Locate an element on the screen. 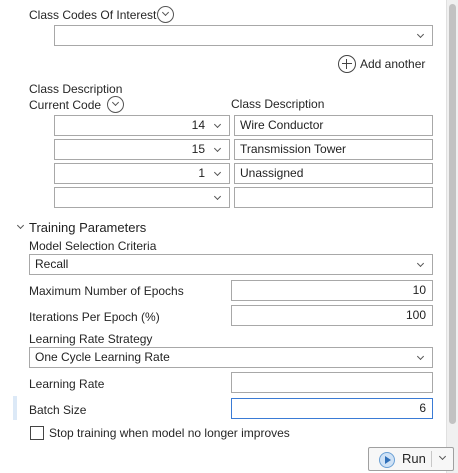  add-another-button: Add another is located at coordinates (384, 64).